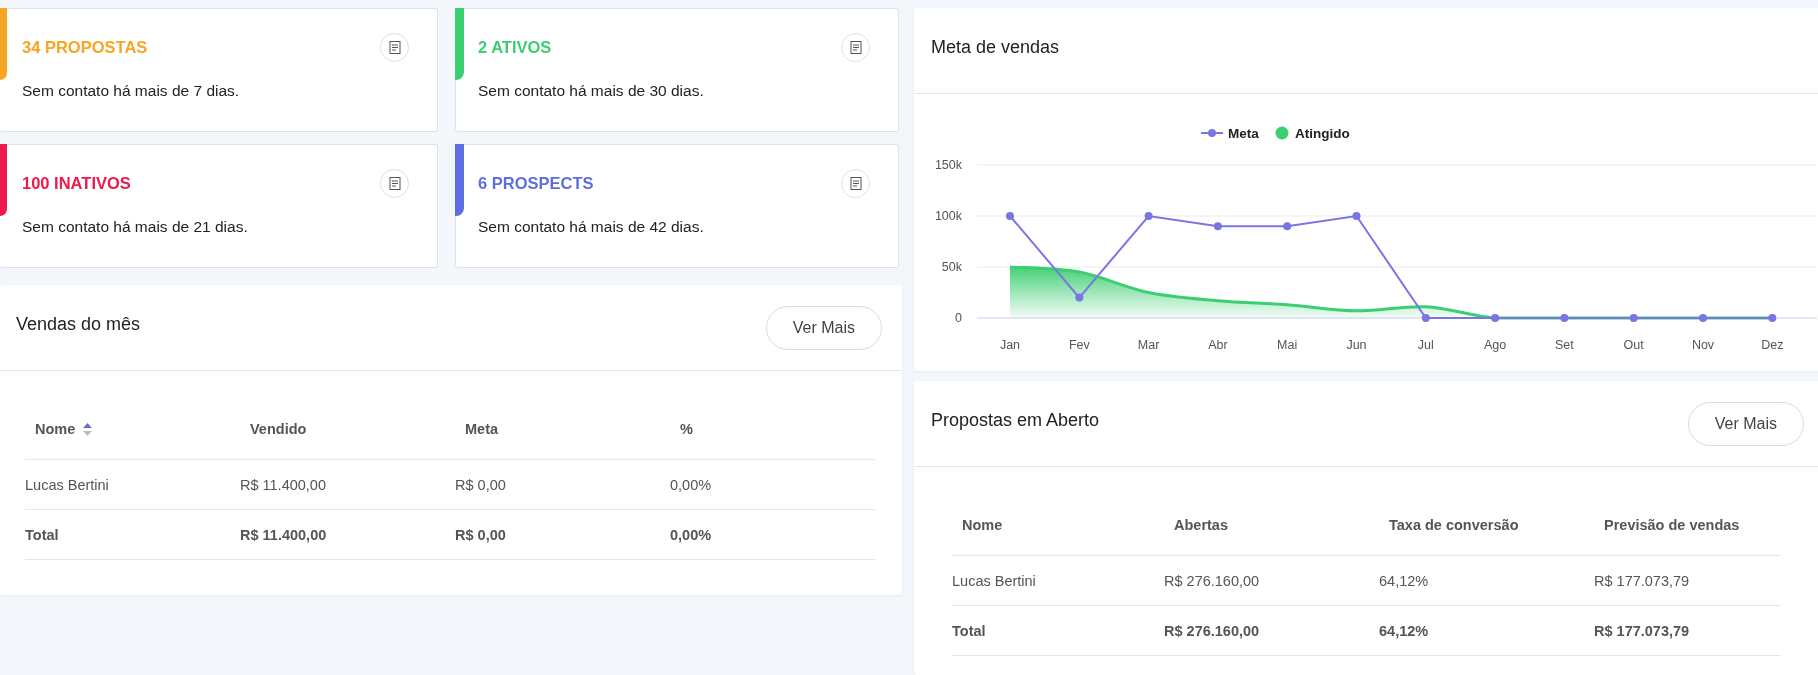 The height and width of the screenshot is (675, 1818). I want to click on column-header: Vendido, so click(278, 429).